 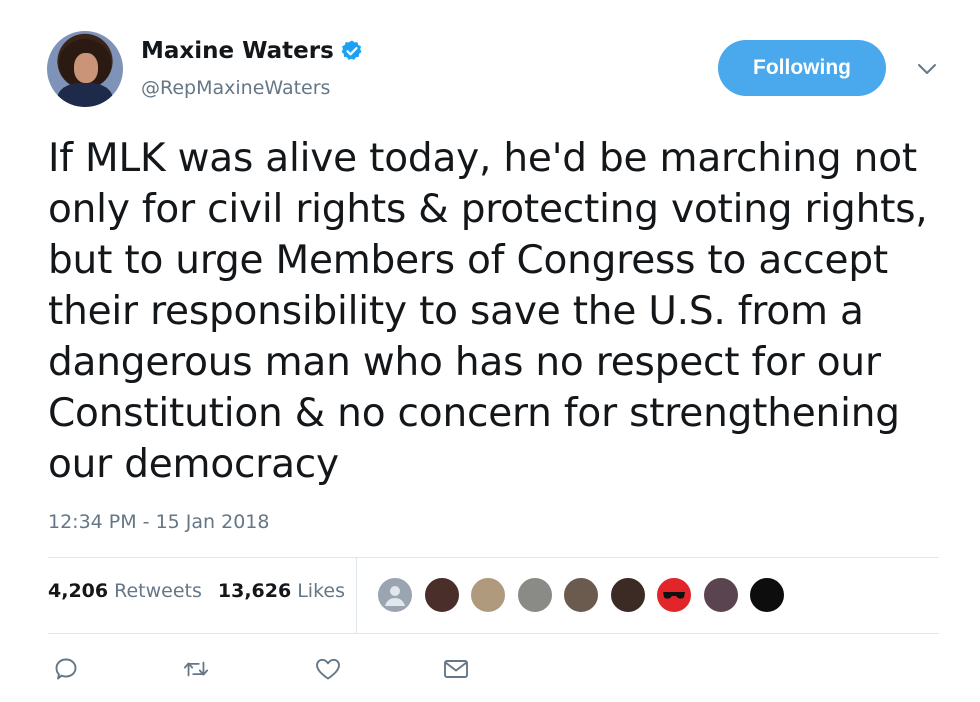 What do you see at coordinates (802, 68) in the screenshot?
I see `following-button: Following` at bounding box center [802, 68].